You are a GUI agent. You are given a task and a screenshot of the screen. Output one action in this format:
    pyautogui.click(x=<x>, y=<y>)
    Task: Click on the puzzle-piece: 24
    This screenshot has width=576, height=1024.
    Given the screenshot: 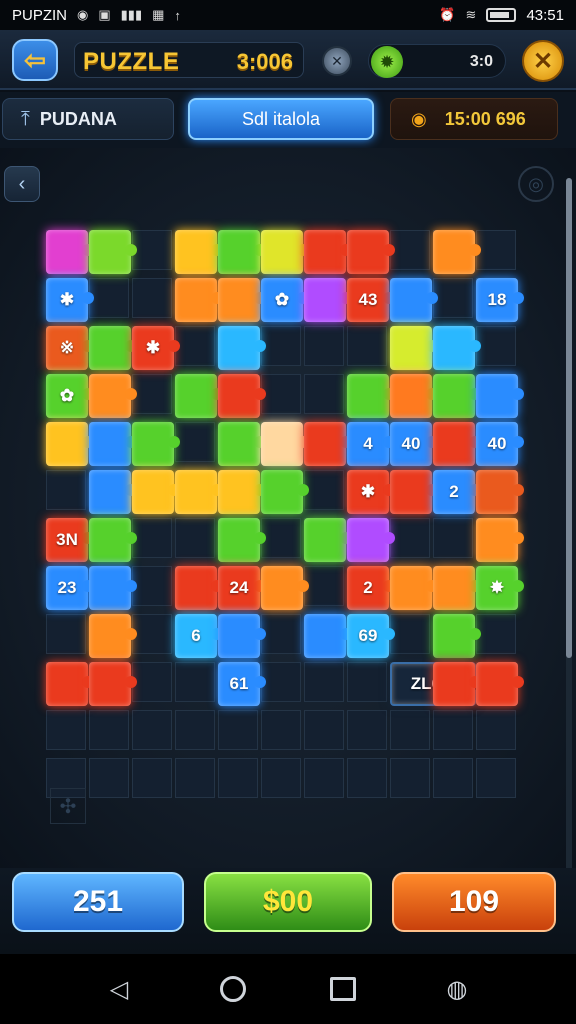 What is the action you would take?
    pyautogui.click(x=242, y=588)
    